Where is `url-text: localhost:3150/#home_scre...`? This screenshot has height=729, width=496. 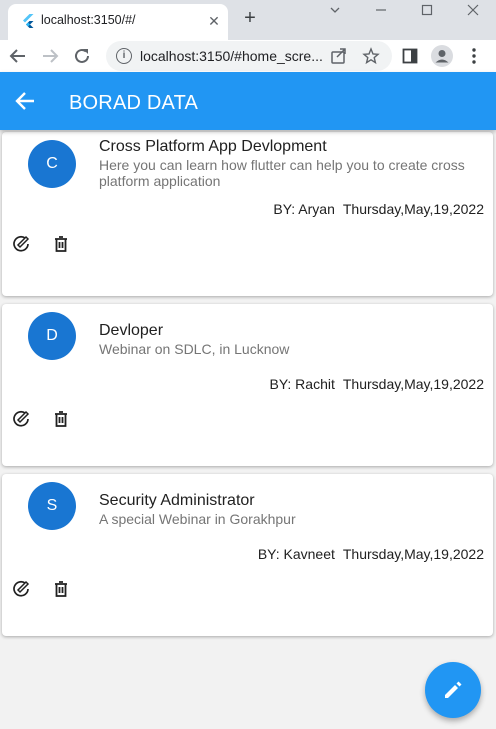
url-text: localhost:3150/#home_scre... is located at coordinates (231, 56).